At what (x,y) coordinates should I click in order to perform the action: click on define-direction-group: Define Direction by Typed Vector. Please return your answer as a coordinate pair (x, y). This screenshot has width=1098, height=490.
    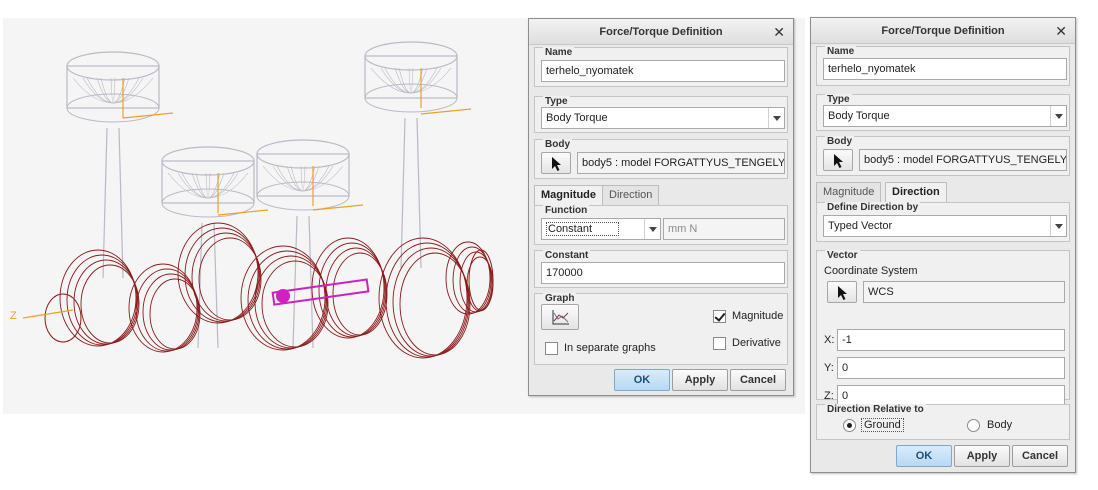
    Looking at the image, I should click on (943, 222).